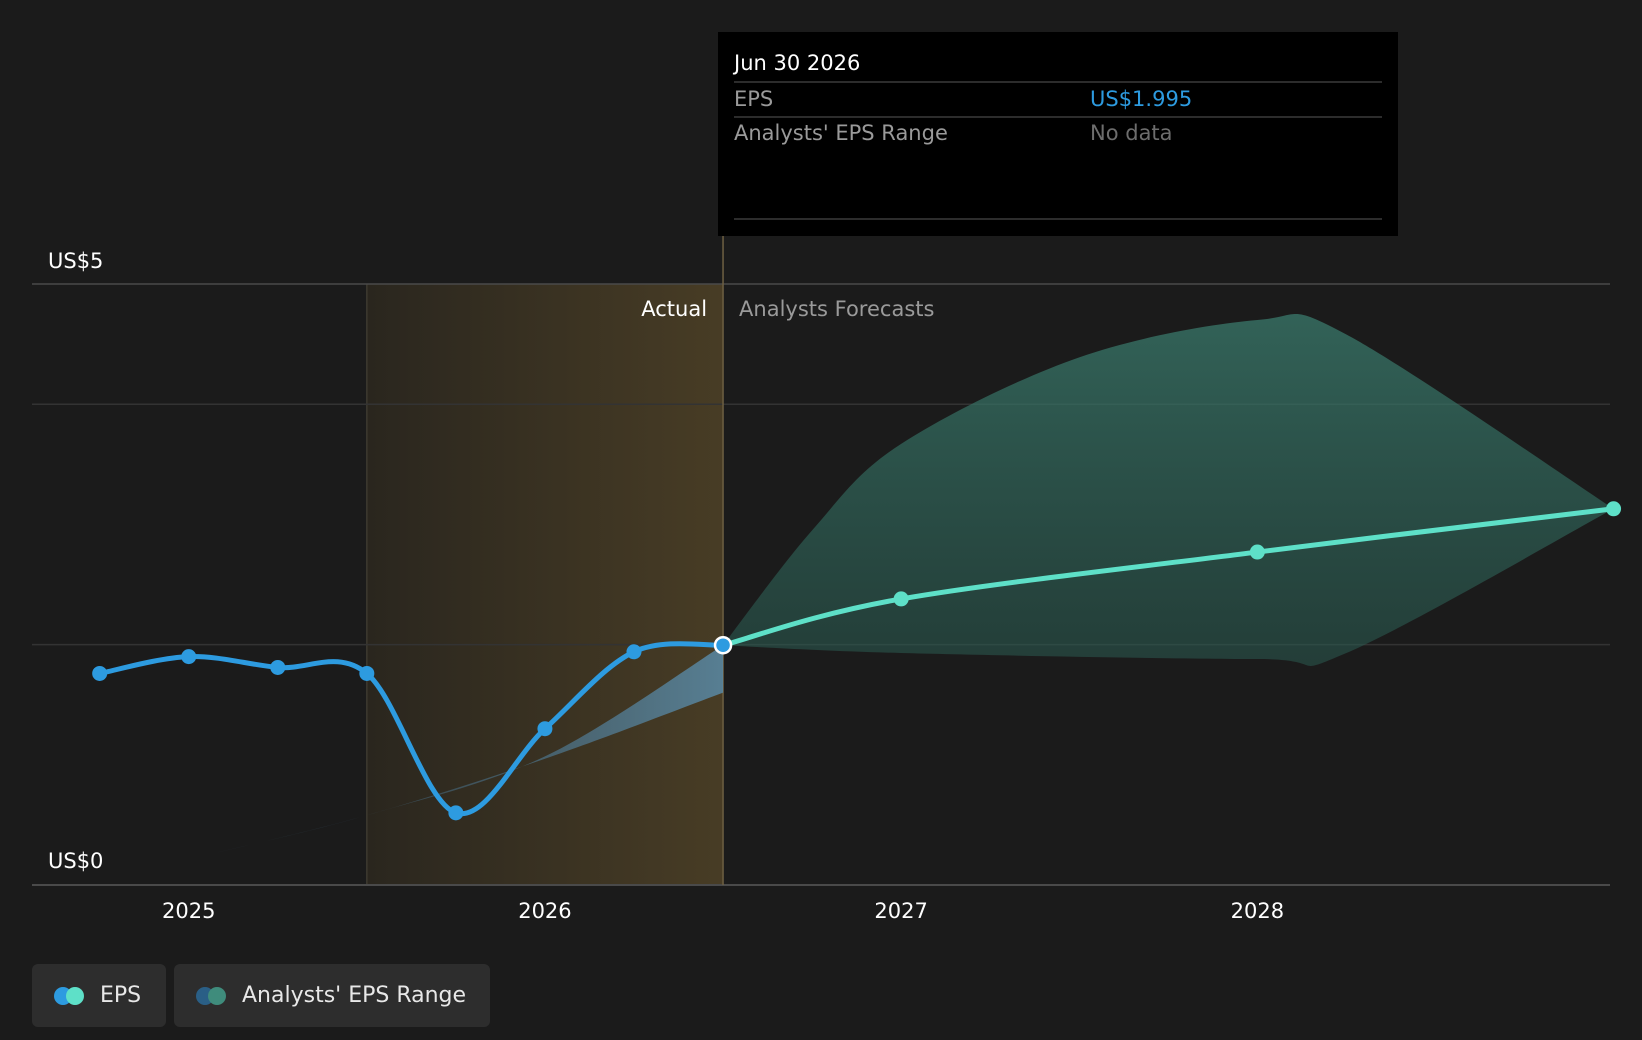 Image resolution: width=1642 pixels, height=1040 pixels. What do you see at coordinates (188, 911) in the screenshot?
I see `x-tick-label: 2025` at bounding box center [188, 911].